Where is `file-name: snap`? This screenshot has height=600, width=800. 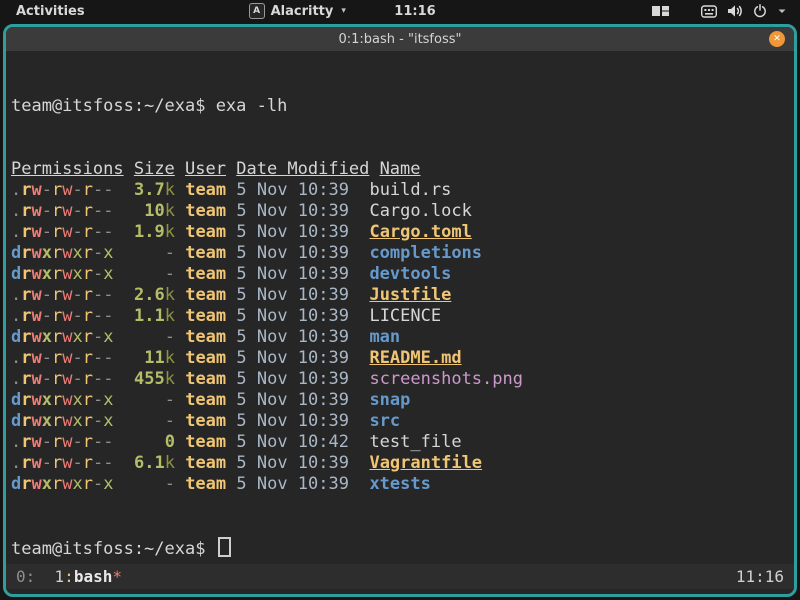 file-name: snap is located at coordinates (390, 400).